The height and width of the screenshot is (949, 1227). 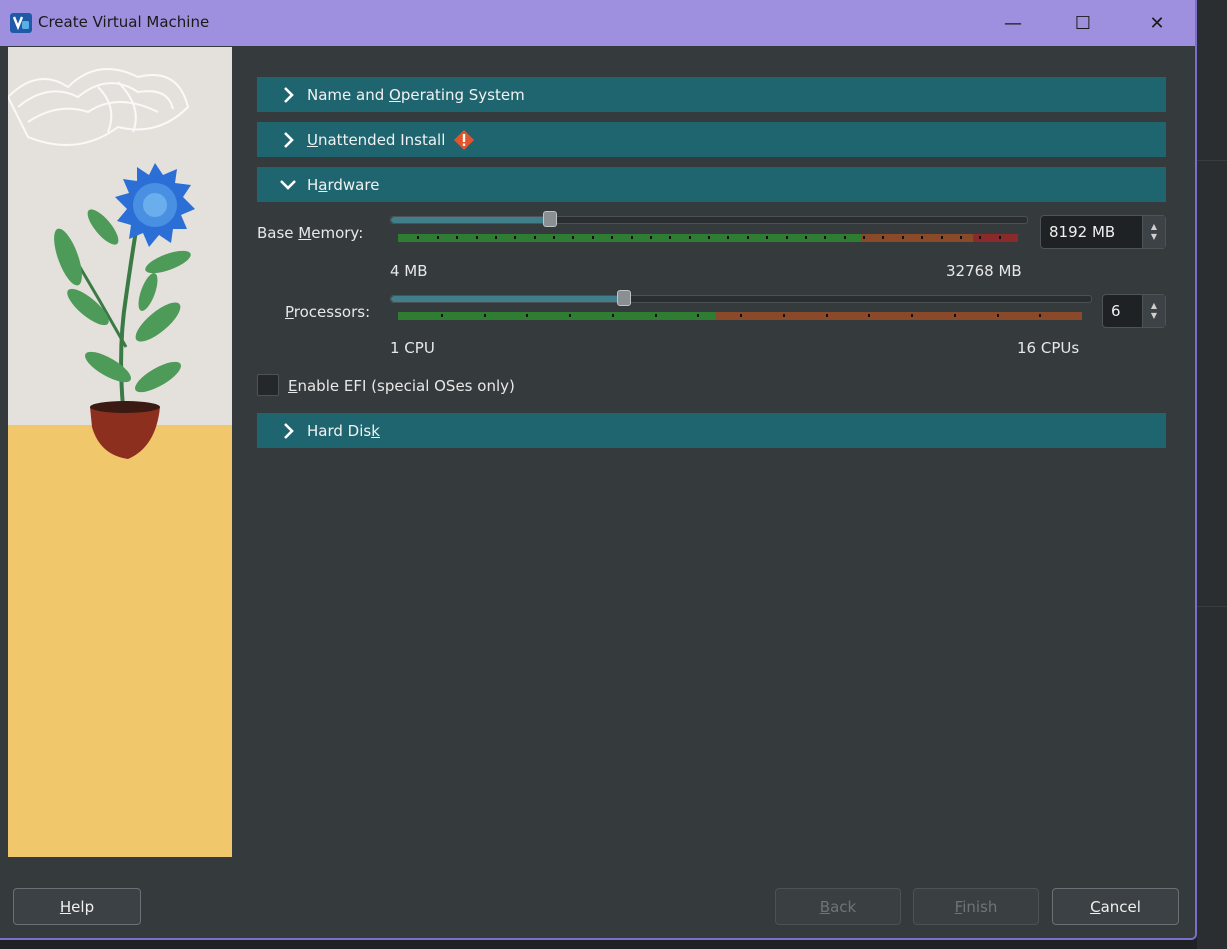 I want to click on processors-slider, so click(x=741, y=298).